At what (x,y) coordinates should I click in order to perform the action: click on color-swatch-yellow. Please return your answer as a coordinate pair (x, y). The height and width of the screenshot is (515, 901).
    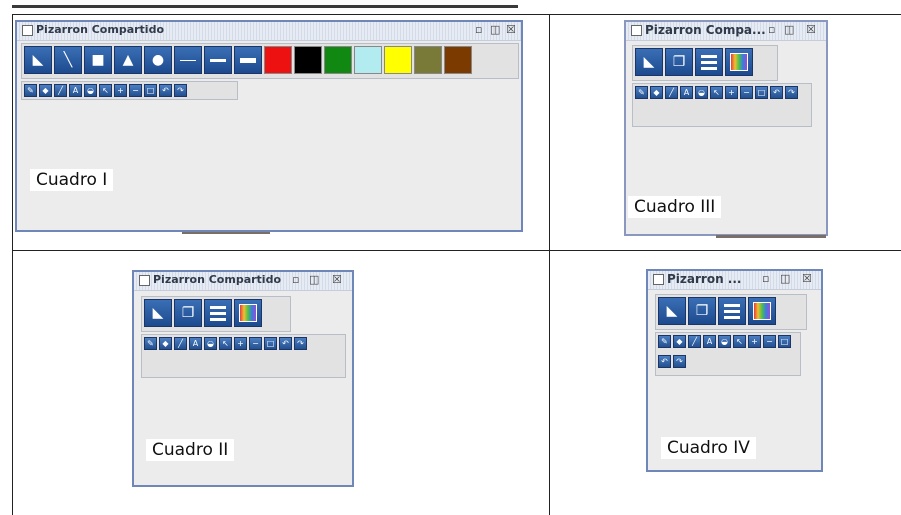
    Looking at the image, I should click on (398, 60).